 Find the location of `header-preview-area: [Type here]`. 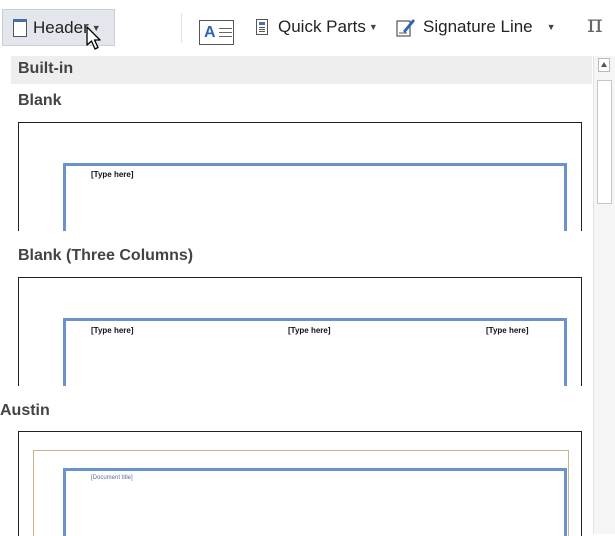

header-preview-area: [Type here] is located at coordinates (315, 197).